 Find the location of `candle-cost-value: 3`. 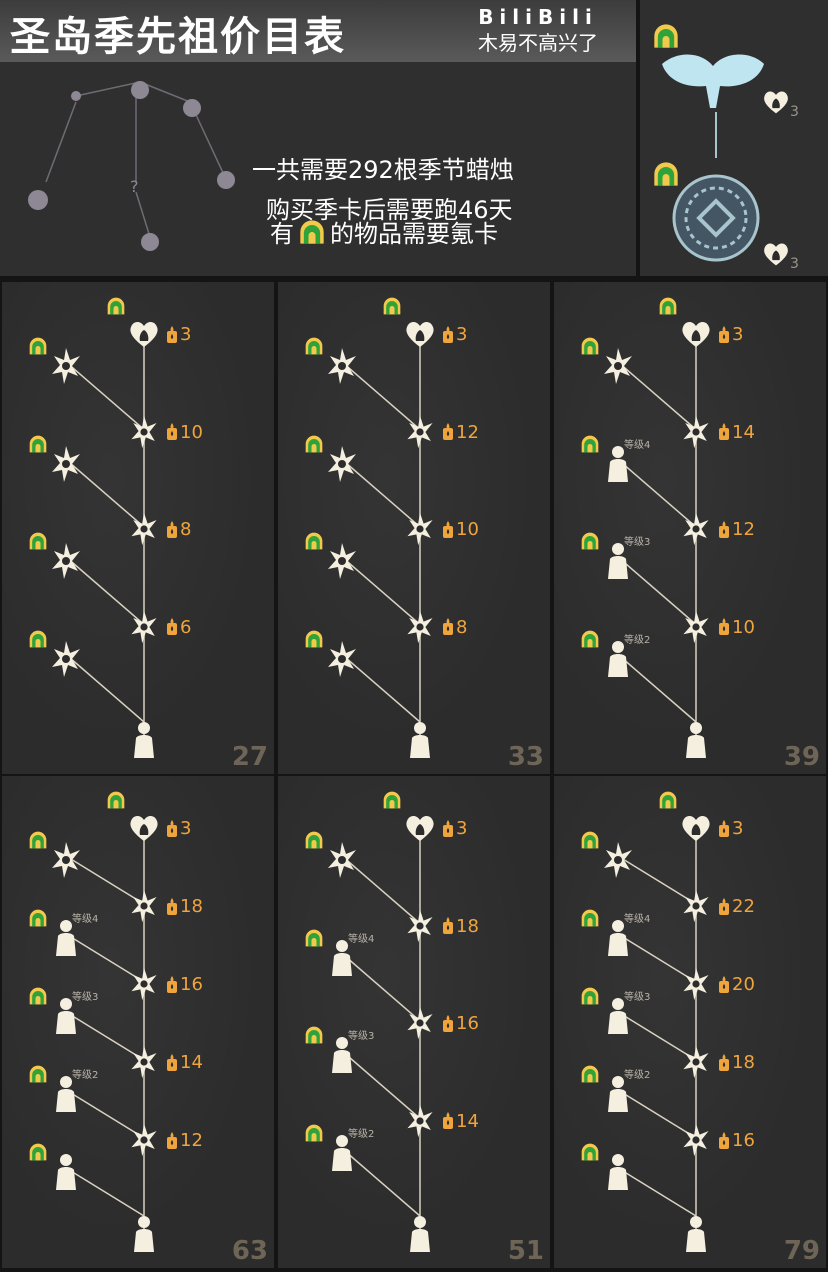

candle-cost-value: 3 is located at coordinates (186, 828).